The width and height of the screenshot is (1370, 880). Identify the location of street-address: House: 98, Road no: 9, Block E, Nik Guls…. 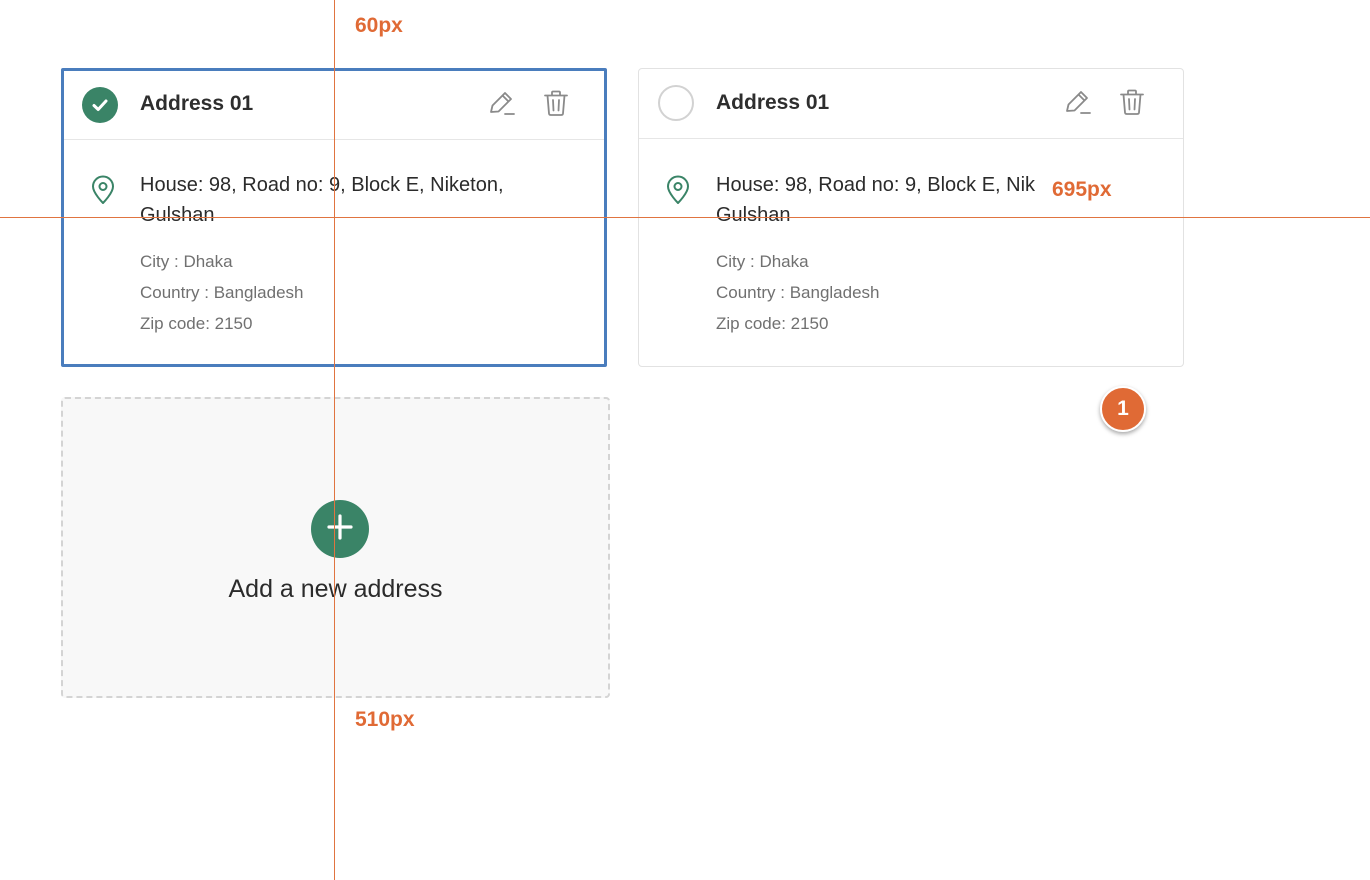
(876, 200).